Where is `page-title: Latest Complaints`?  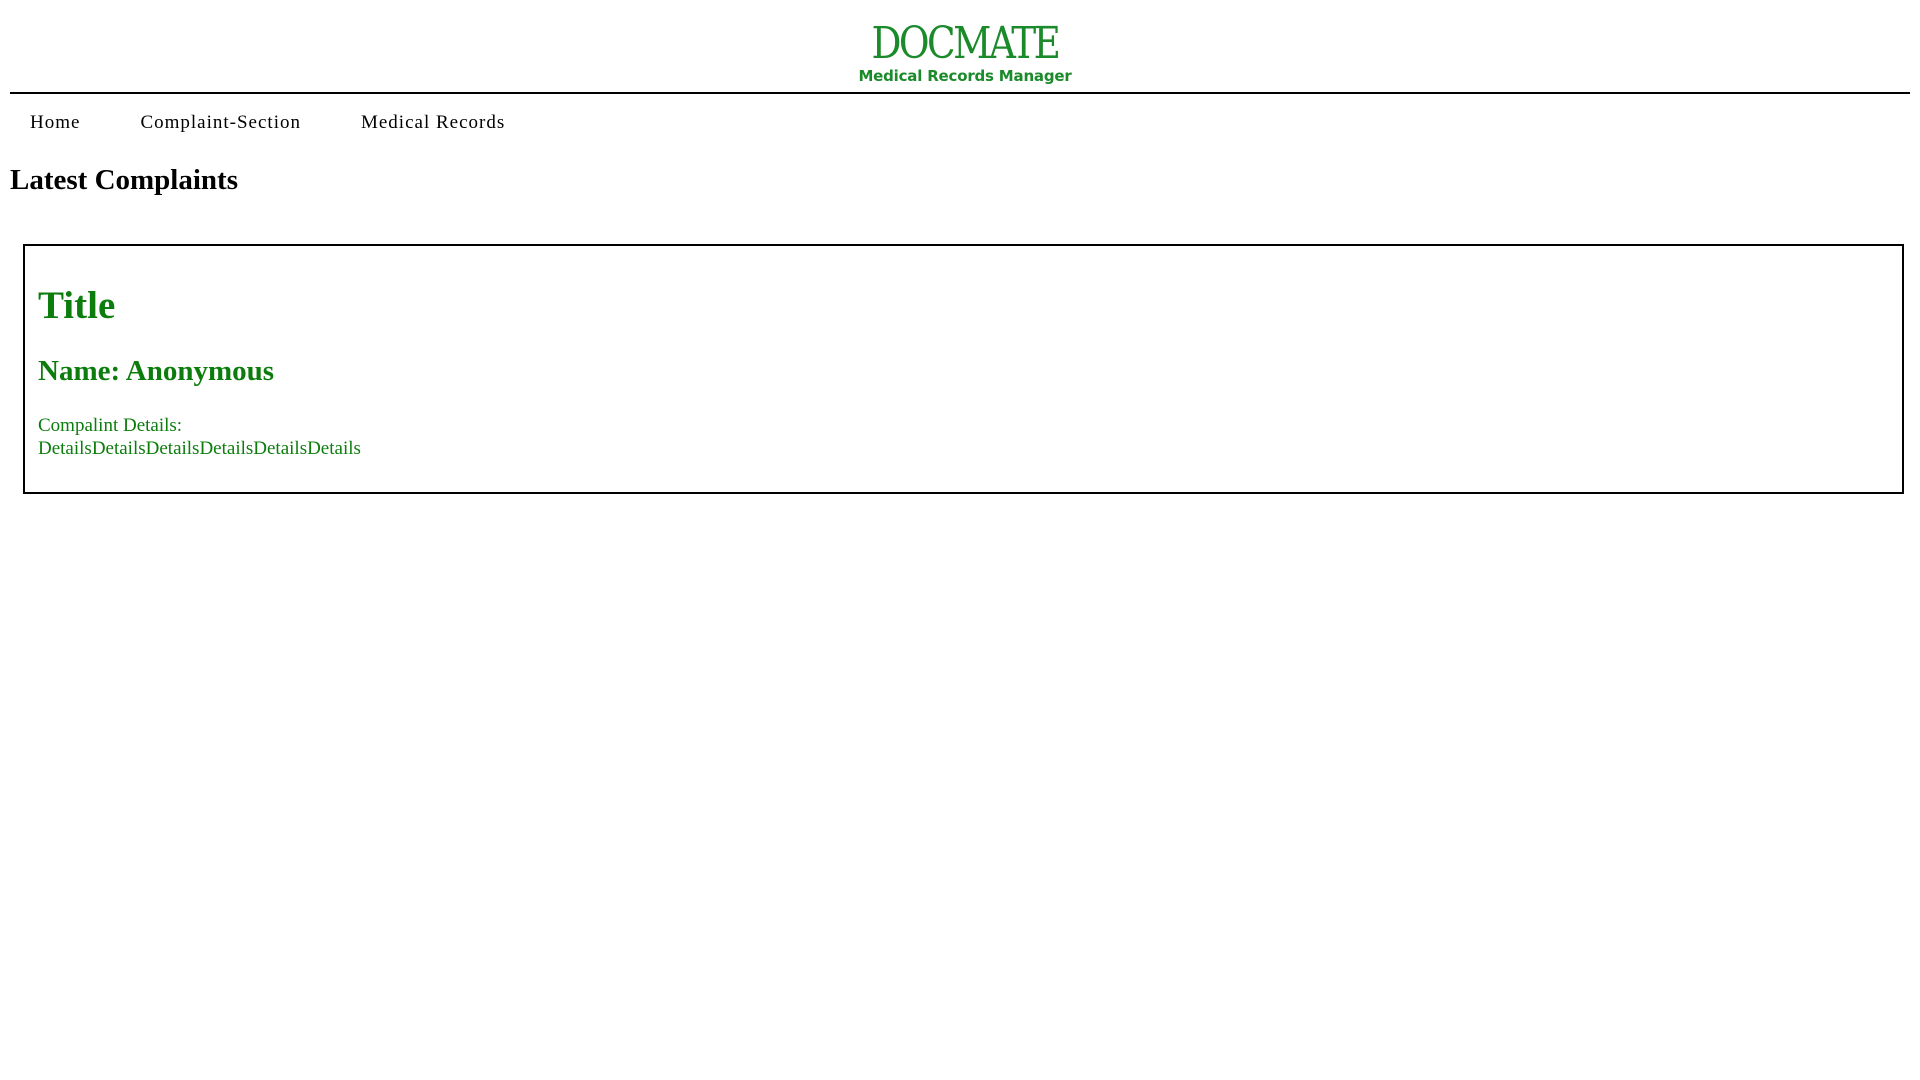
page-title: Latest Complaints is located at coordinates (124, 180).